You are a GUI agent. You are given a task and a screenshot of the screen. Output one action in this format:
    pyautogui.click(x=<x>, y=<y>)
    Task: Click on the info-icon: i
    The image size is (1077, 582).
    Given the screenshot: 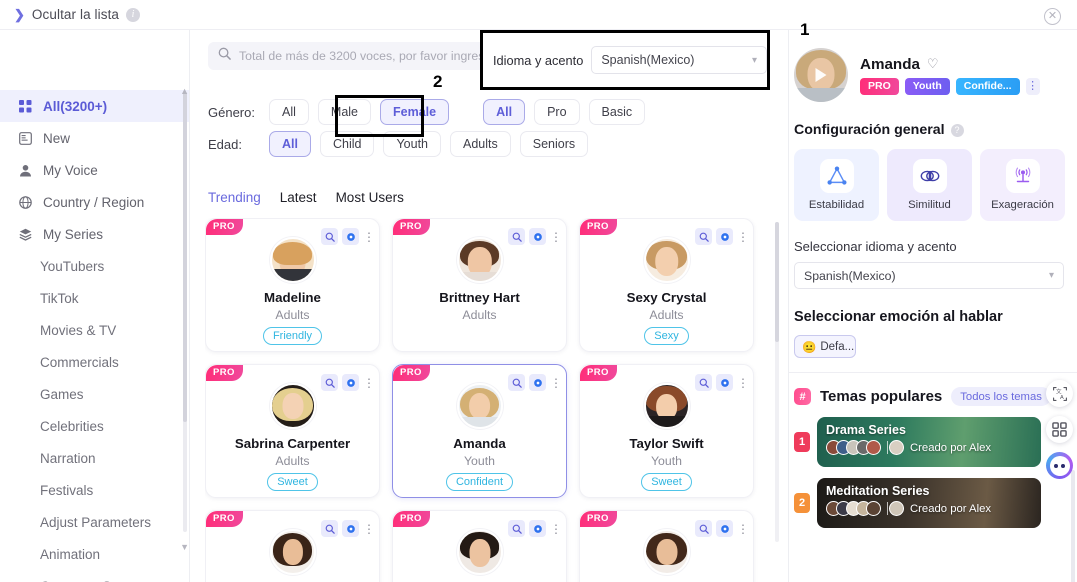 What is the action you would take?
    pyautogui.click(x=133, y=14)
    